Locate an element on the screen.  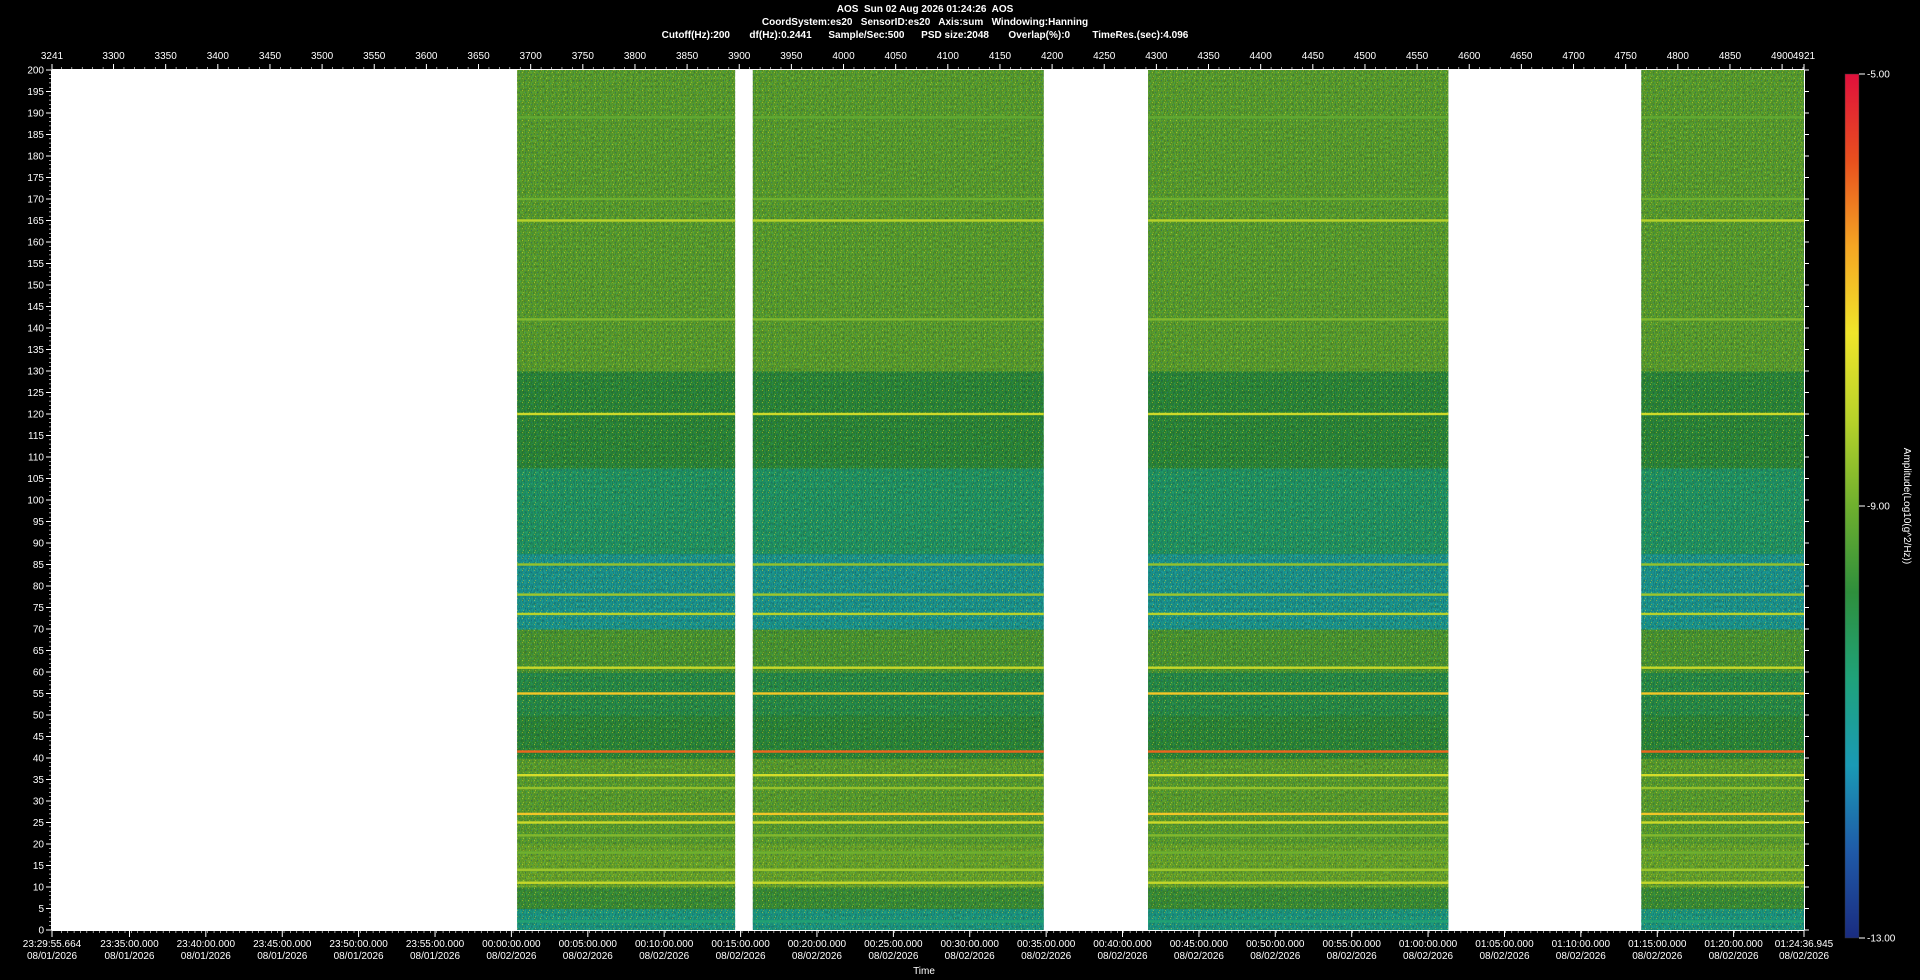
top-tick-label: 4650 is located at coordinates (1521, 56).